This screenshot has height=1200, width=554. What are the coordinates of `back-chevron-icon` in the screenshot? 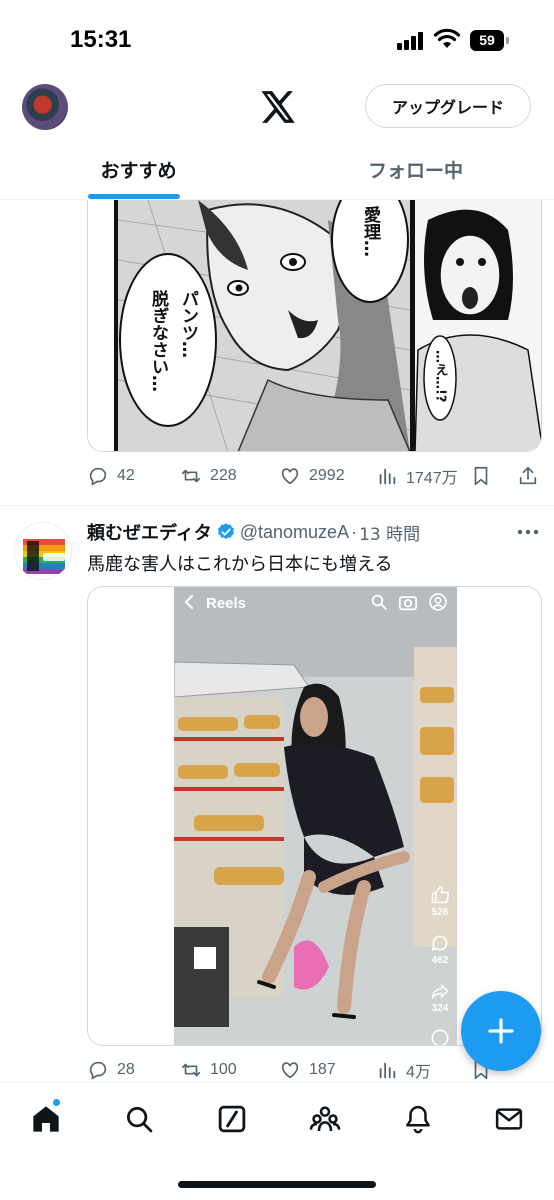 It's located at (189, 602).